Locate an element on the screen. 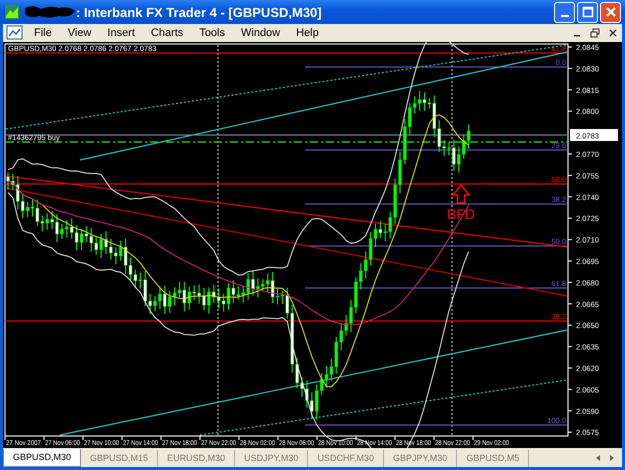 The height and width of the screenshot is (470, 625). scroll-right-icon is located at coordinates (612, 458).